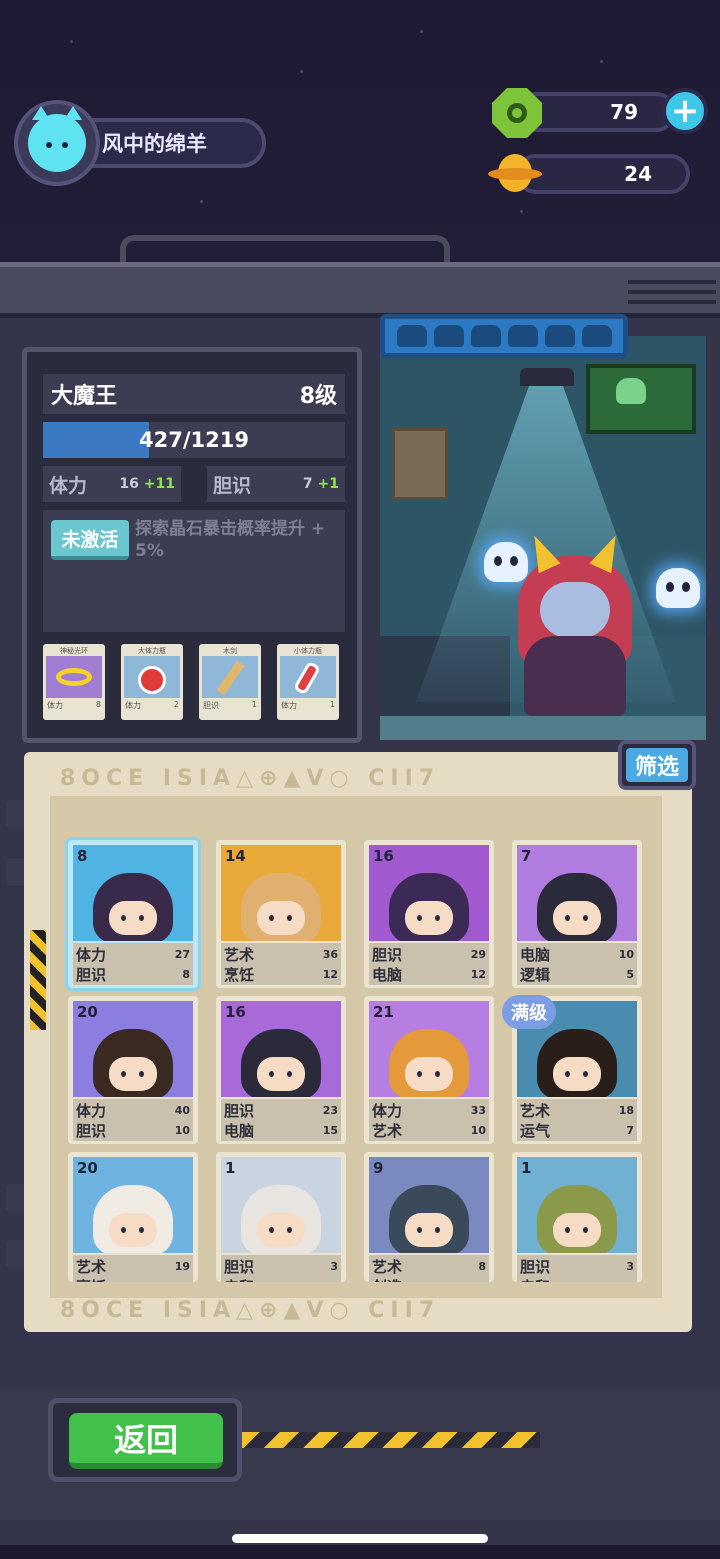  Describe the element at coordinates (478, 954) in the screenshot. I see `card-stat-value: 29` at that location.